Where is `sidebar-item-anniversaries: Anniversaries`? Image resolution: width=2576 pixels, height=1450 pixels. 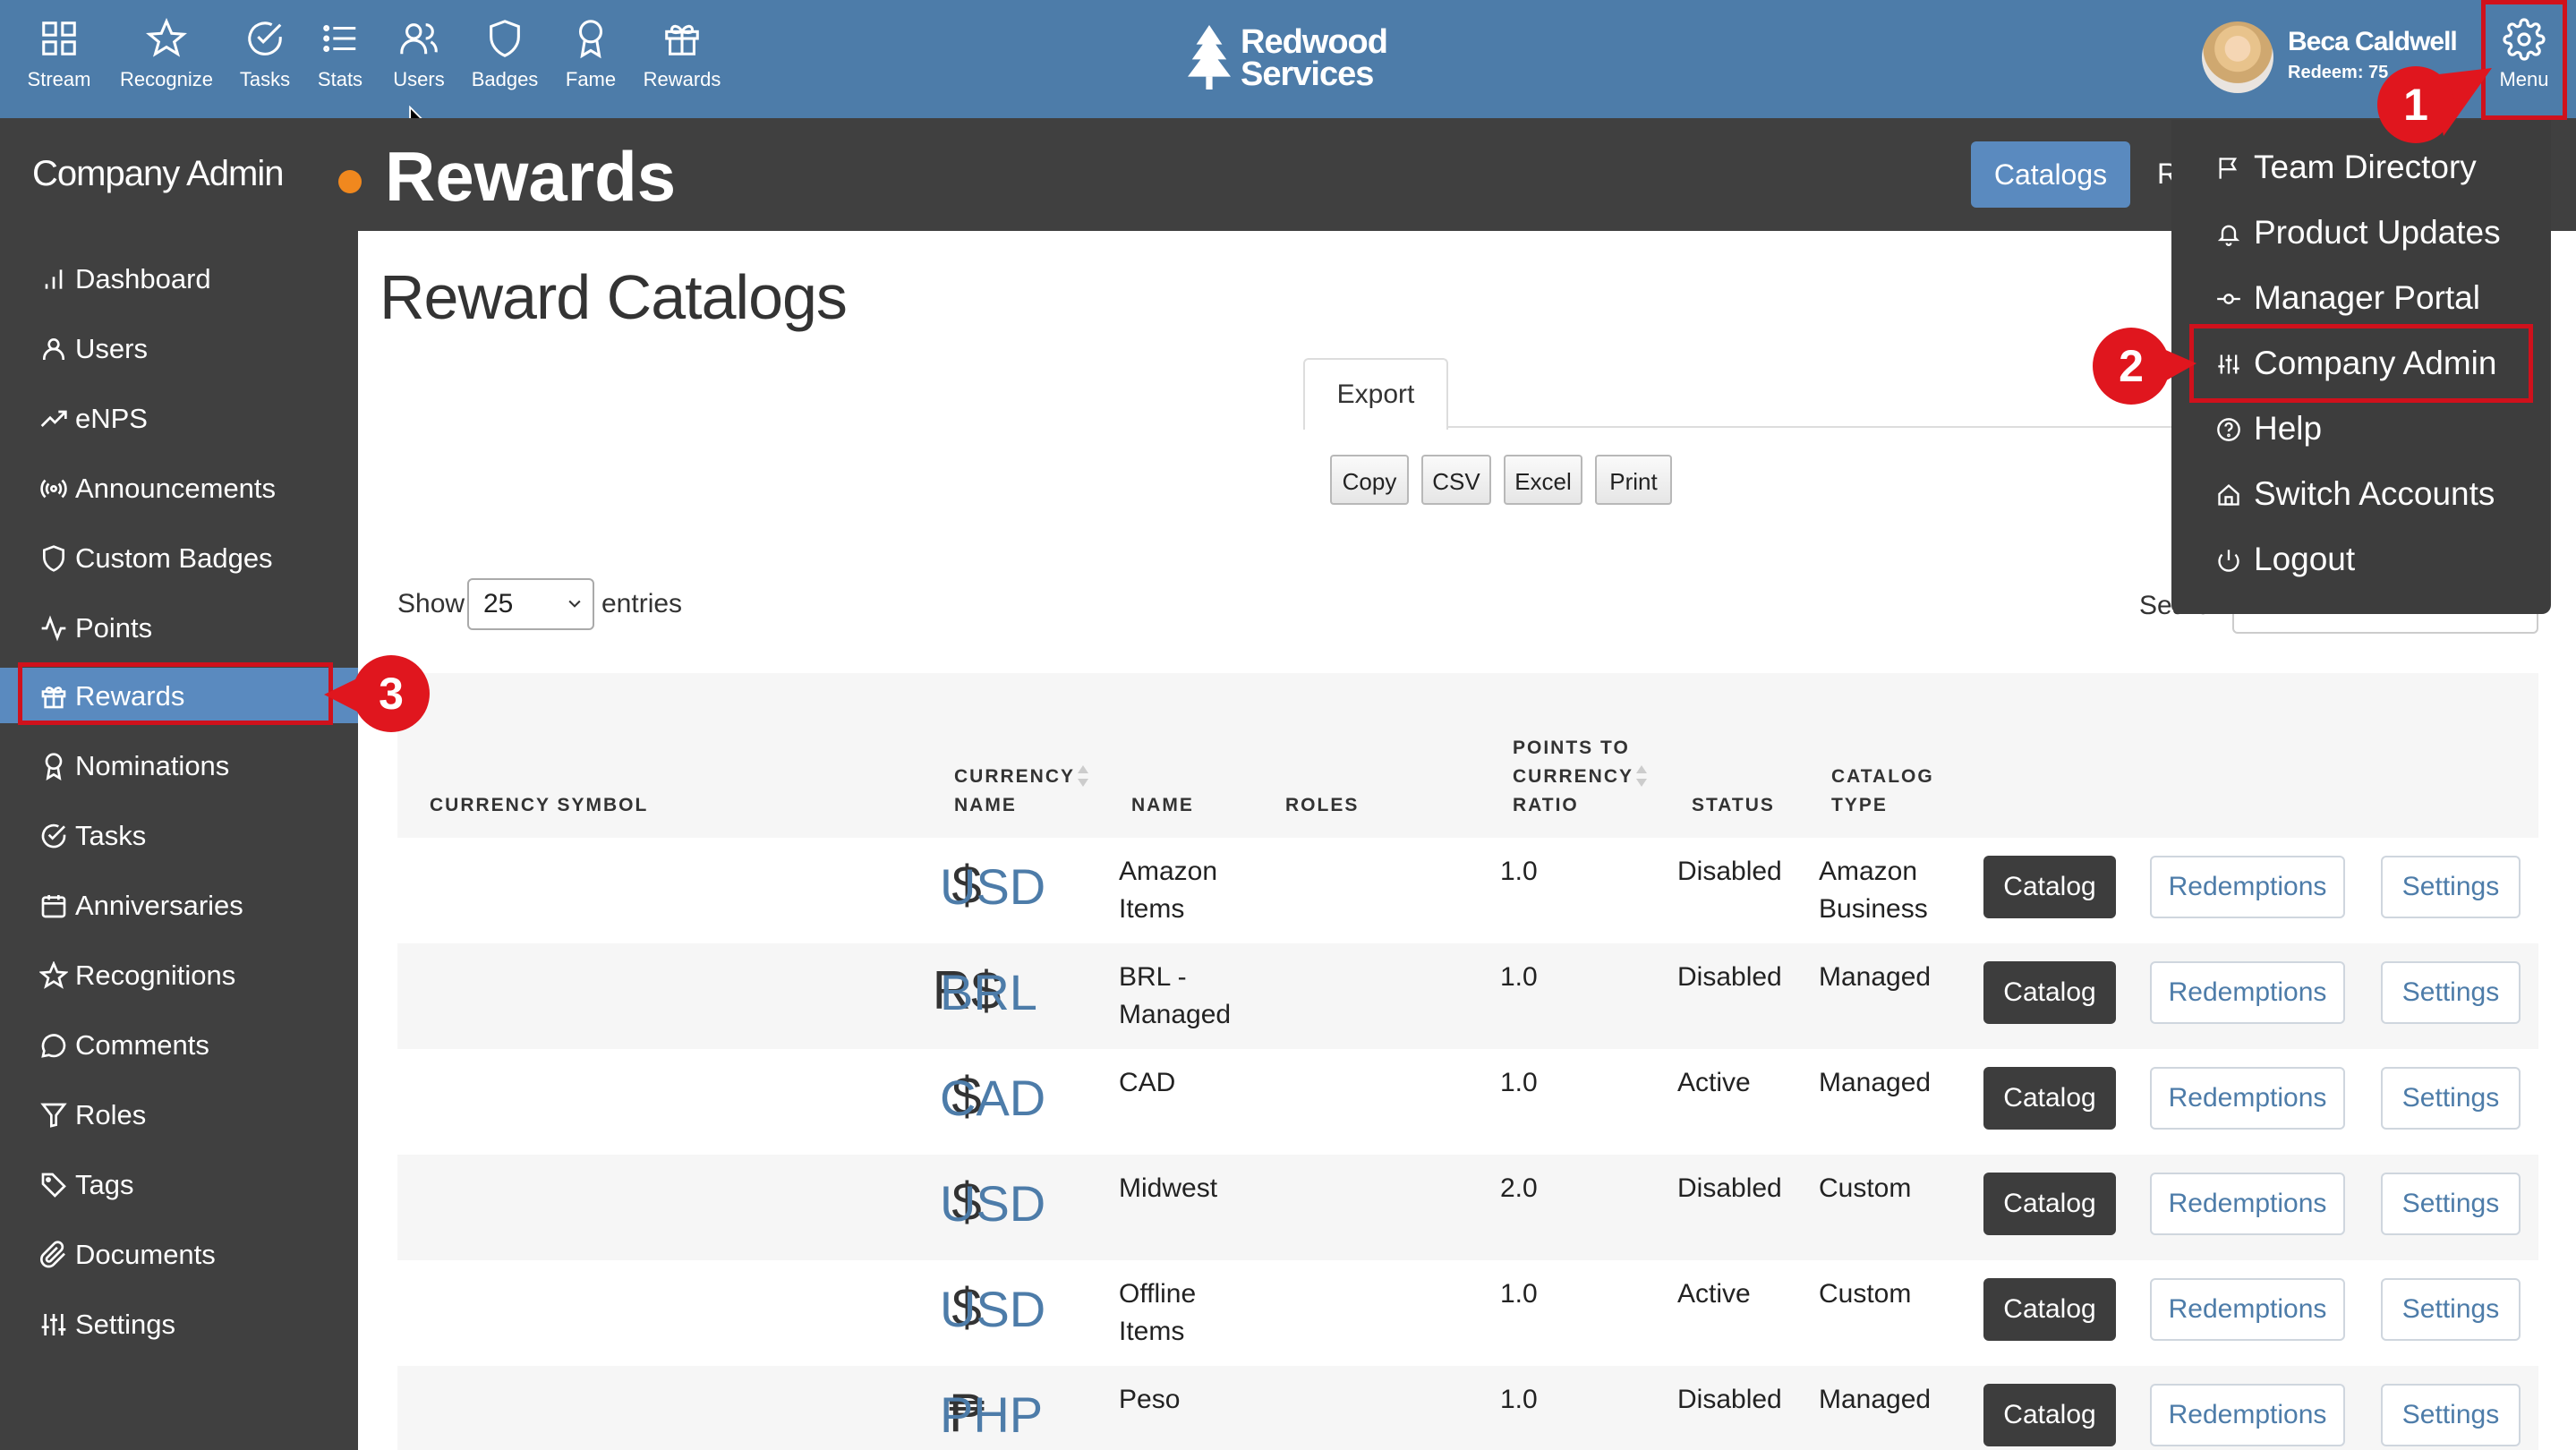 sidebar-item-anniversaries: Anniversaries is located at coordinates (179, 905).